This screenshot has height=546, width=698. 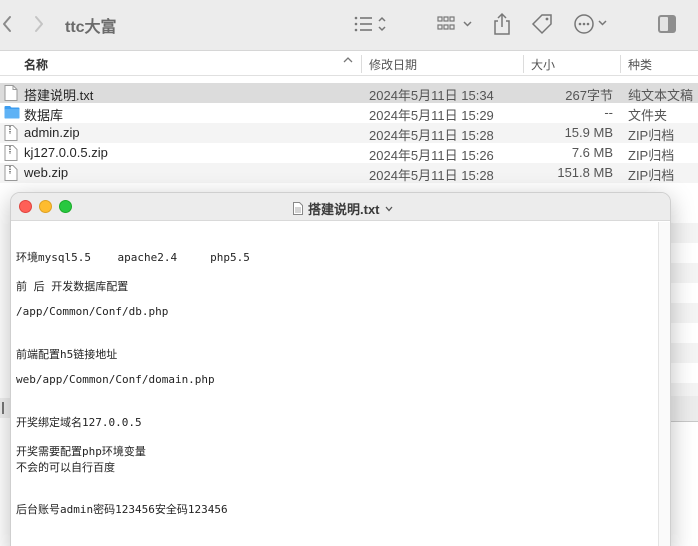 I want to click on file-size: 7.6 MB, so click(x=592, y=152).